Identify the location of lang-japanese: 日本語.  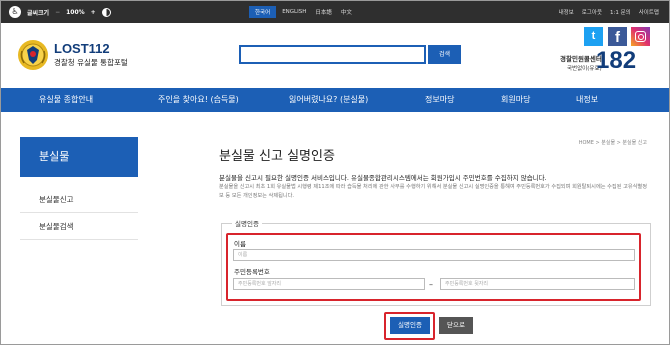
(323, 12).